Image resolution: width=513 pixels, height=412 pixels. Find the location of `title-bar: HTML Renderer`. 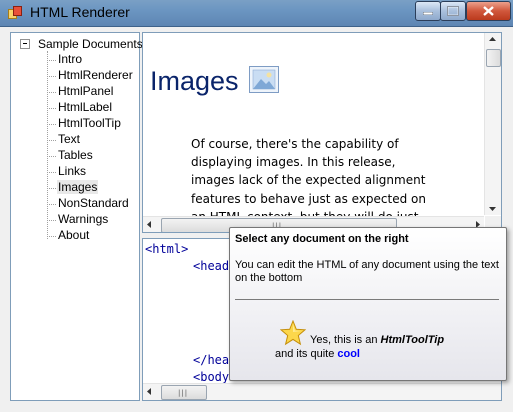

title-bar: HTML Renderer is located at coordinates (256, 13).